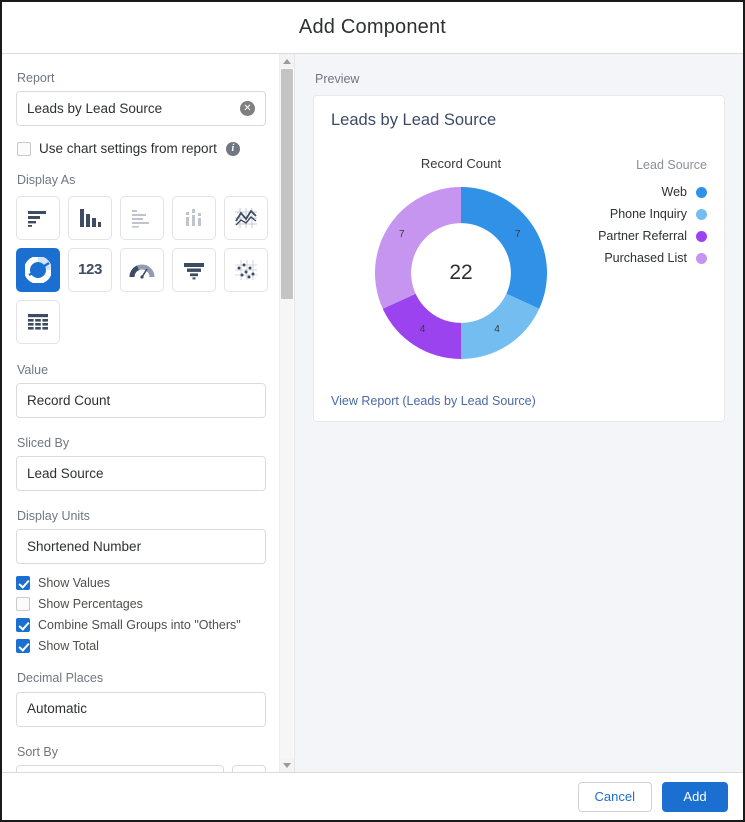 This screenshot has height=822, width=745. I want to click on sort-by-row, so click(141, 768).